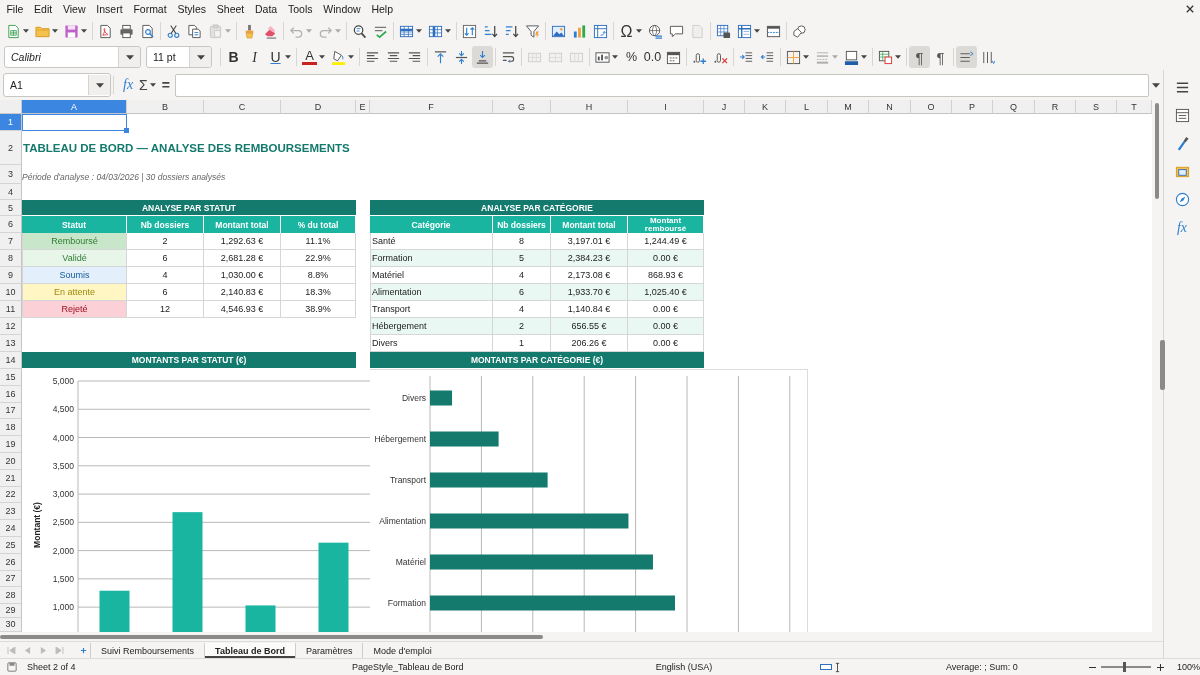  What do you see at coordinates (431, 309) in the screenshot?
I see `table-cell: Transport` at bounding box center [431, 309].